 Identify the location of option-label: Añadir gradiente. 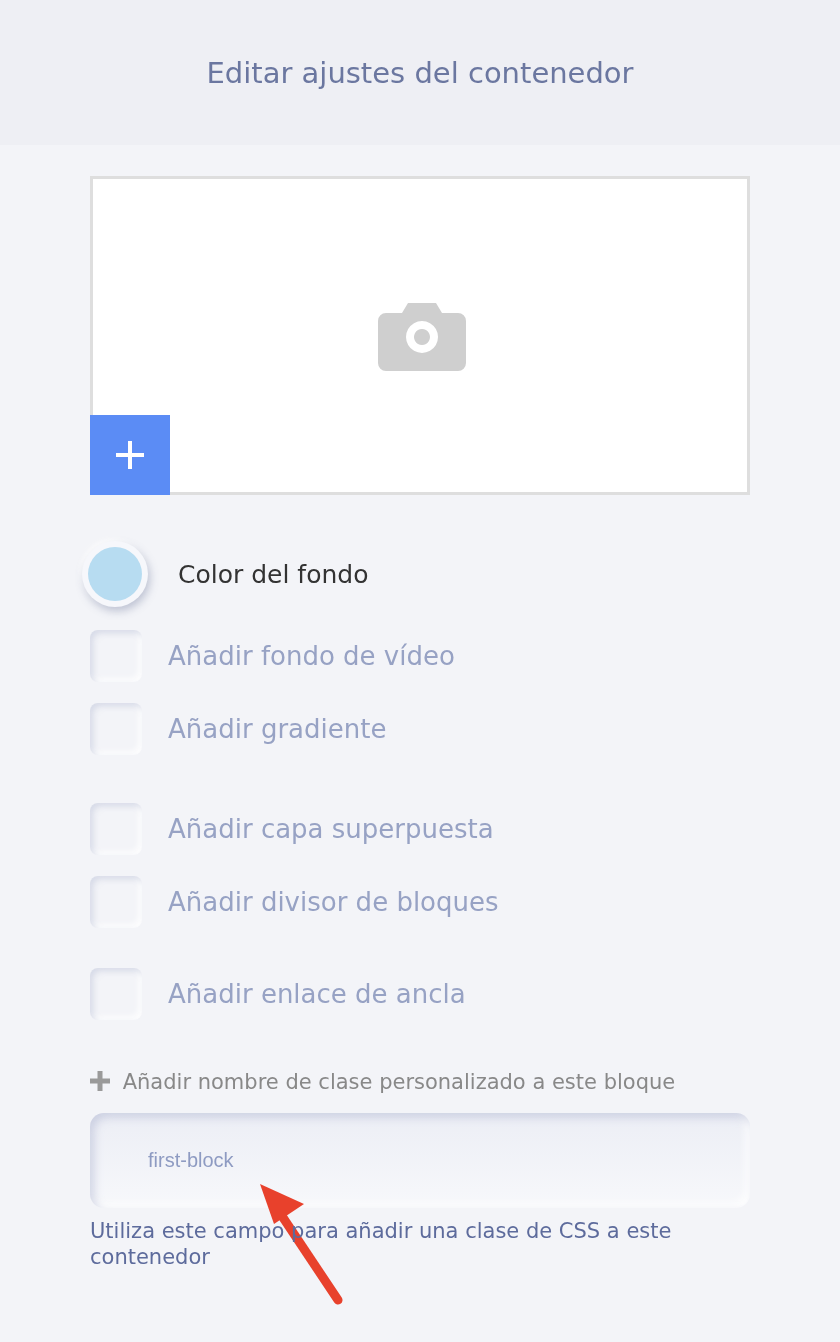
(277, 729).